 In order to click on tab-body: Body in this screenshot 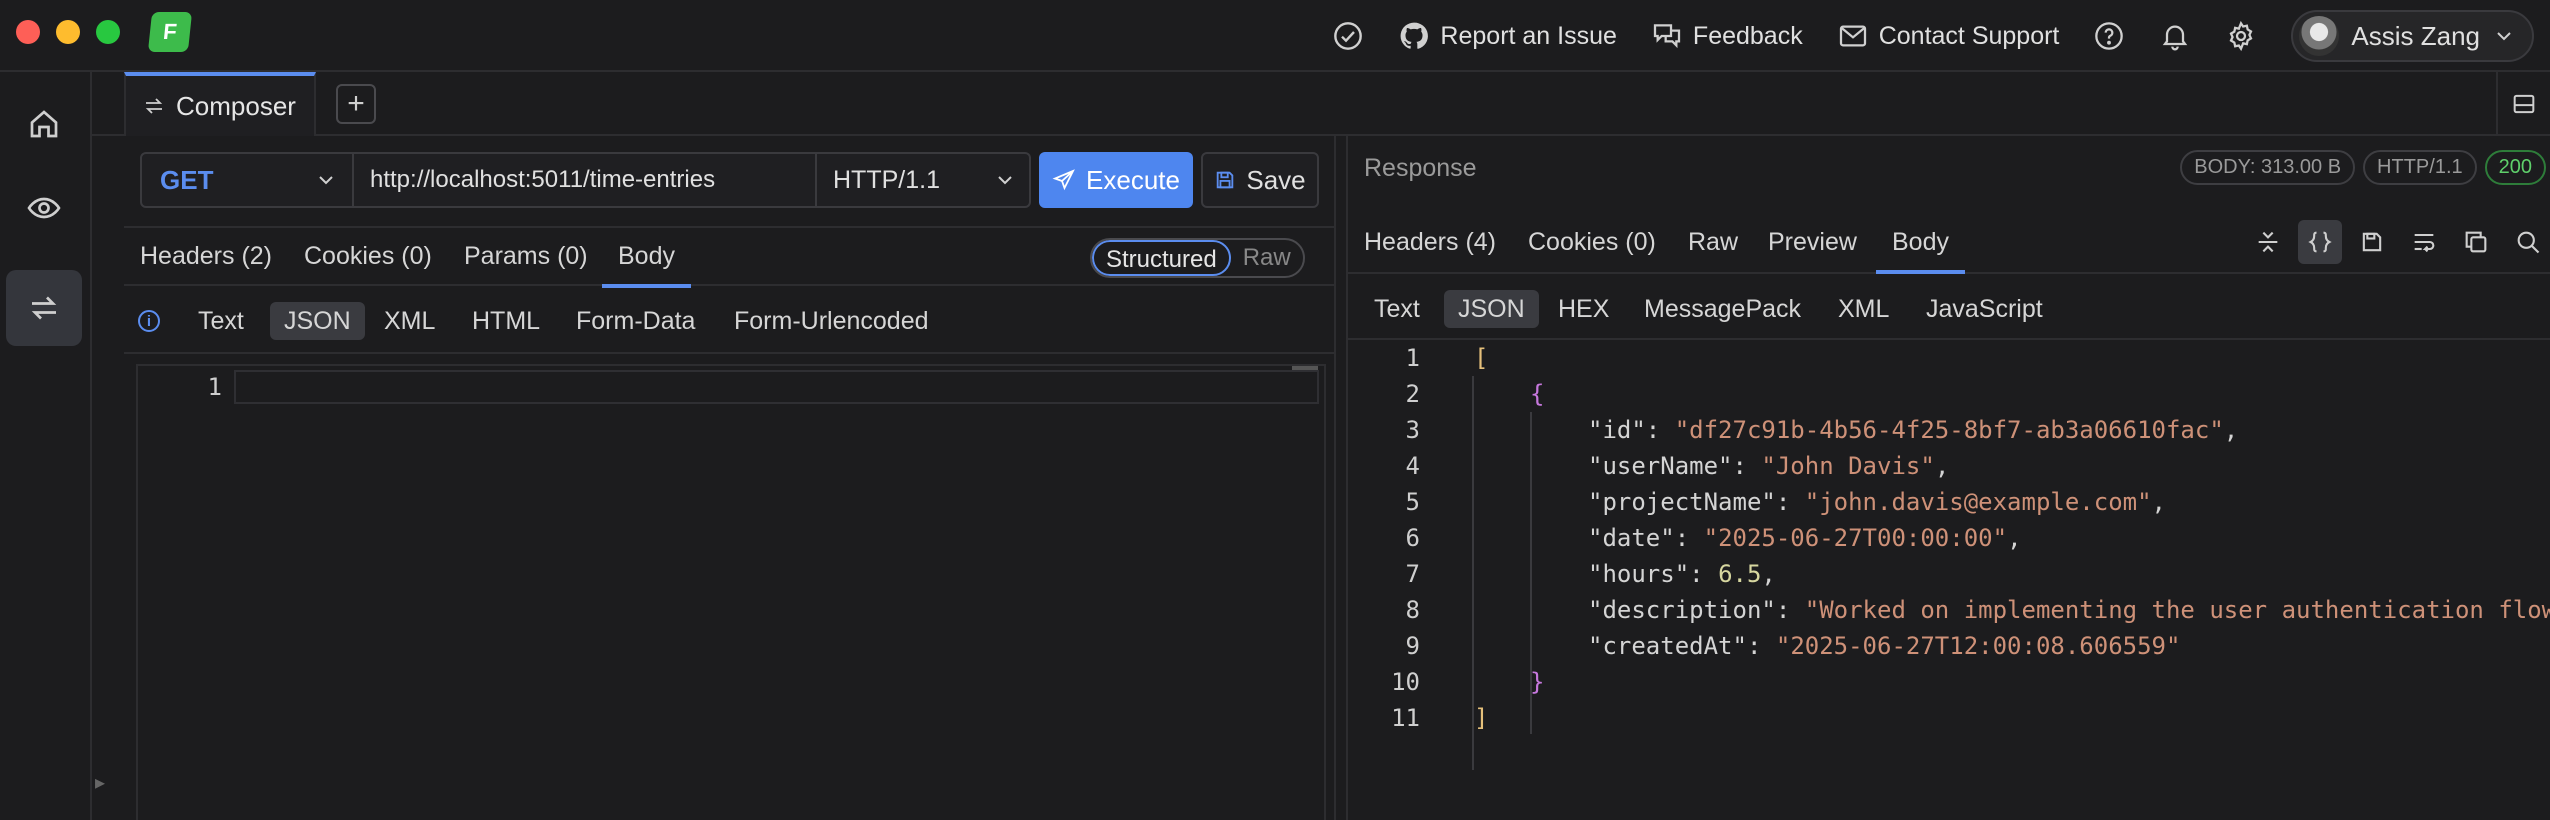, I will do `click(646, 265)`.